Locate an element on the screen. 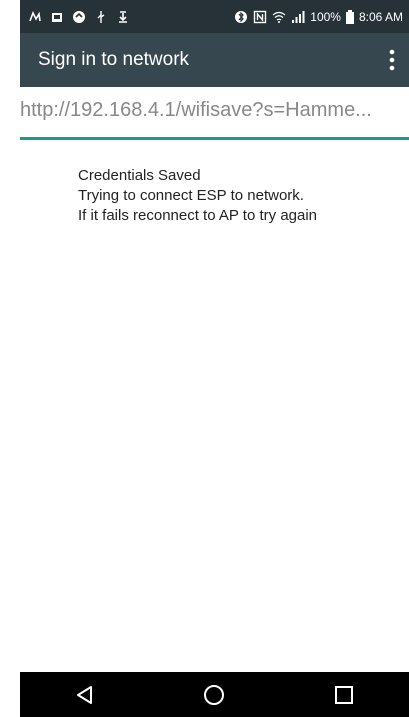 The height and width of the screenshot is (717, 409). photo-icon is located at coordinates (57, 17).